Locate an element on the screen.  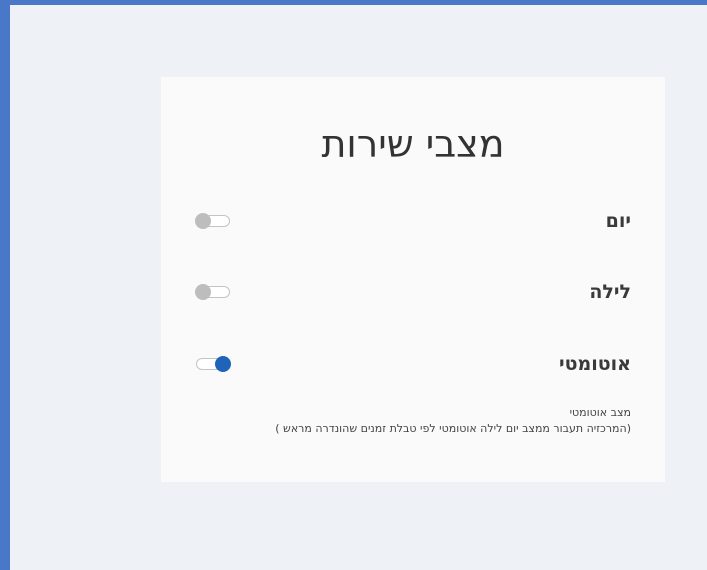
mode-row-day: יום is located at coordinates (413, 221).